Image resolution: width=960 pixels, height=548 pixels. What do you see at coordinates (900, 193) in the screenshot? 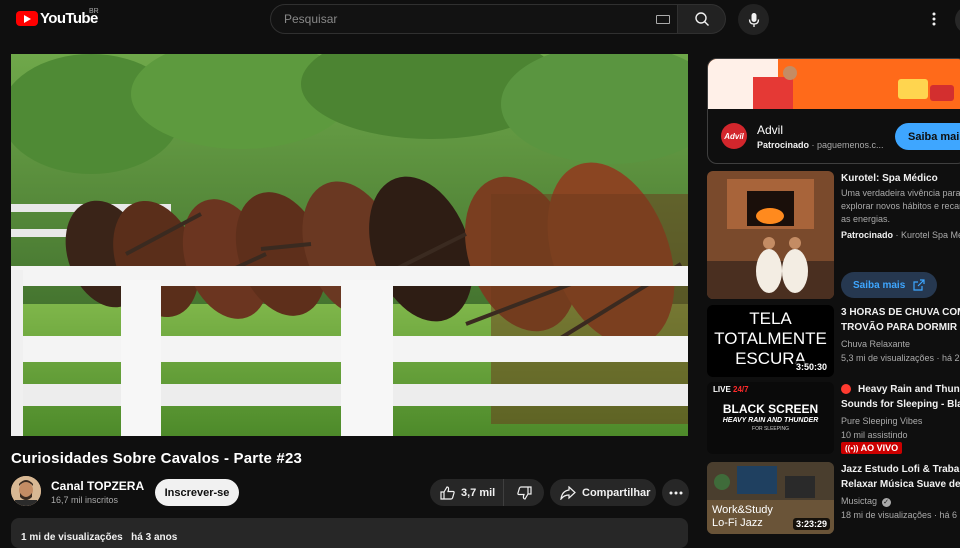
I see `ad-description-line: Uma verdadeira vivência para` at bounding box center [900, 193].